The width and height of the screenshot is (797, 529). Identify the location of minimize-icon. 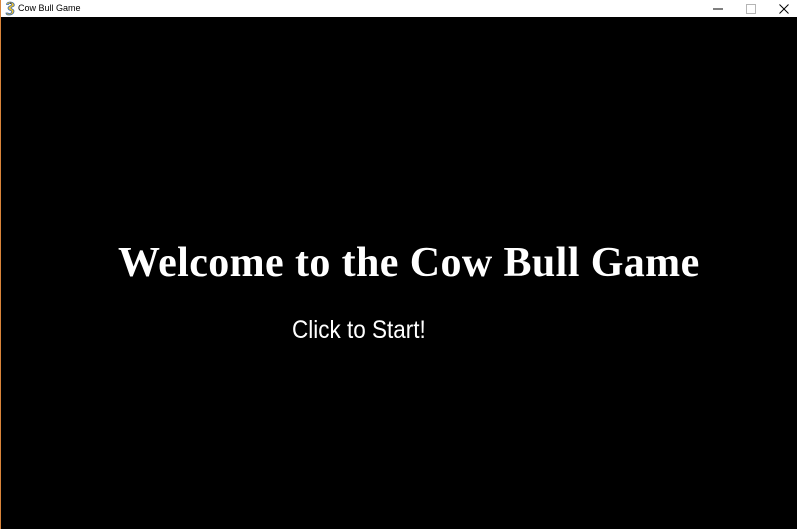
(718, 9).